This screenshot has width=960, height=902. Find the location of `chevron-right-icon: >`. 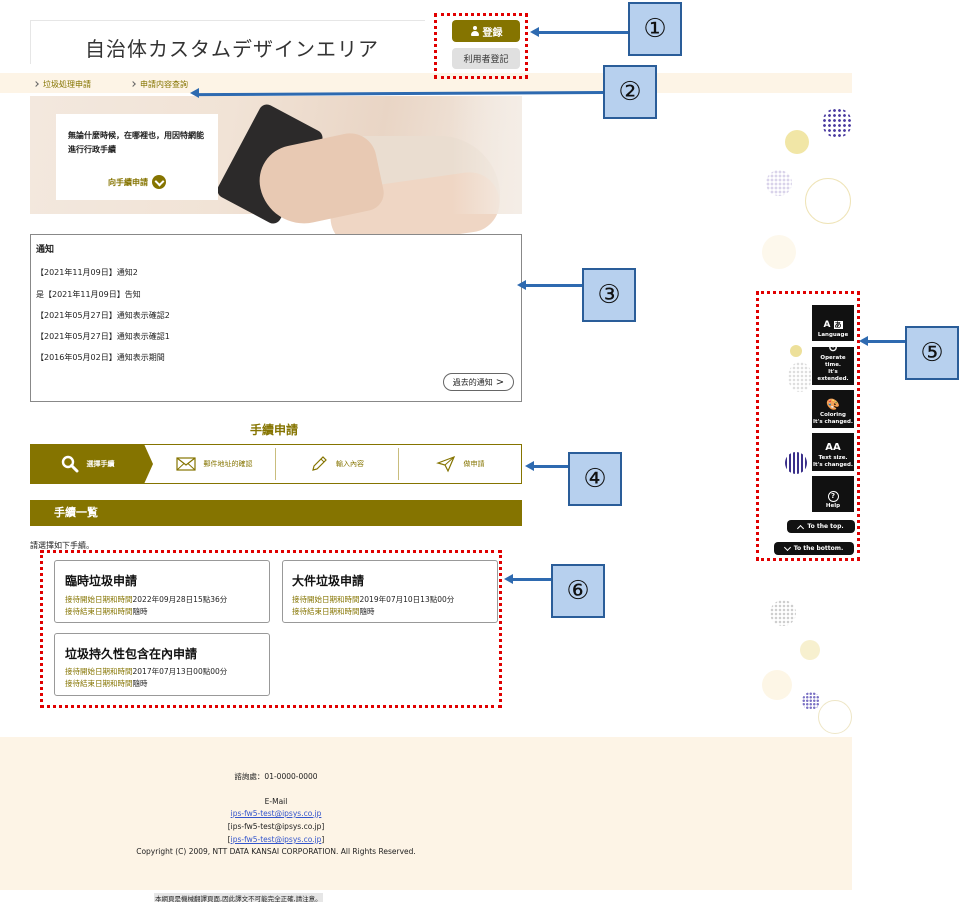

chevron-right-icon: > is located at coordinates (500, 382).